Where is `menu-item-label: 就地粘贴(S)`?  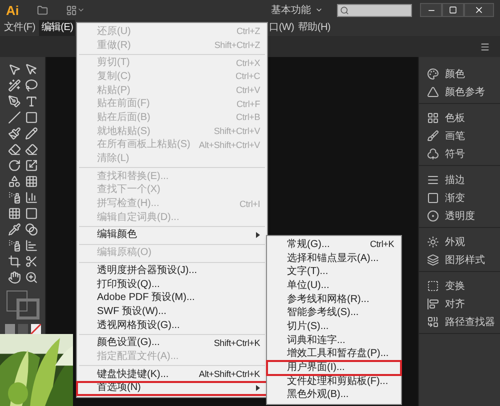
menu-item-label: 就地粘贴(S) is located at coordinates (123, 131).